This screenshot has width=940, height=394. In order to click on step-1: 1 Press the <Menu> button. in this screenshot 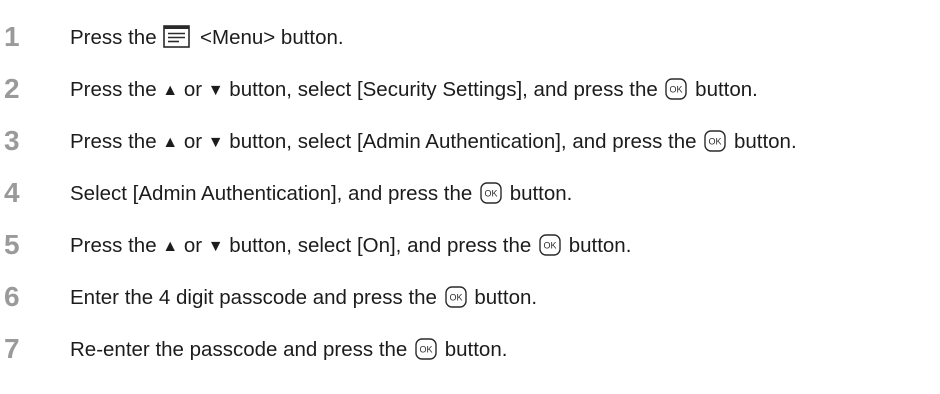, I will do `click(470, 40)`.